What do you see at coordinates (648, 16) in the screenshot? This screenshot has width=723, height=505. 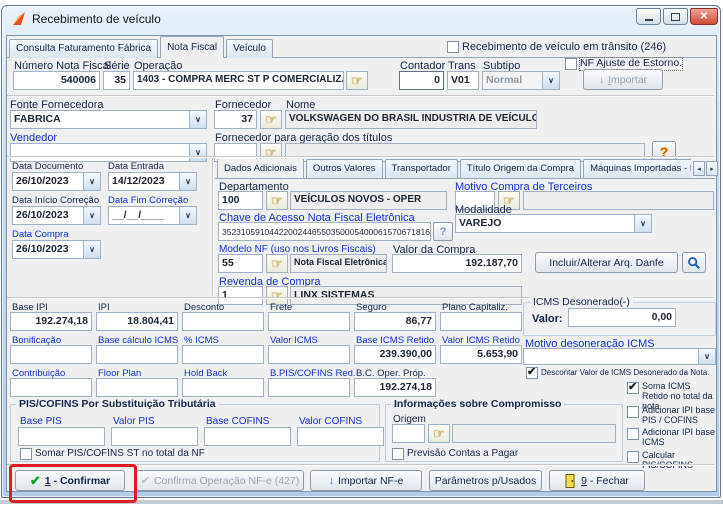 I see `minimize-button` at bounding box center [648, 16].